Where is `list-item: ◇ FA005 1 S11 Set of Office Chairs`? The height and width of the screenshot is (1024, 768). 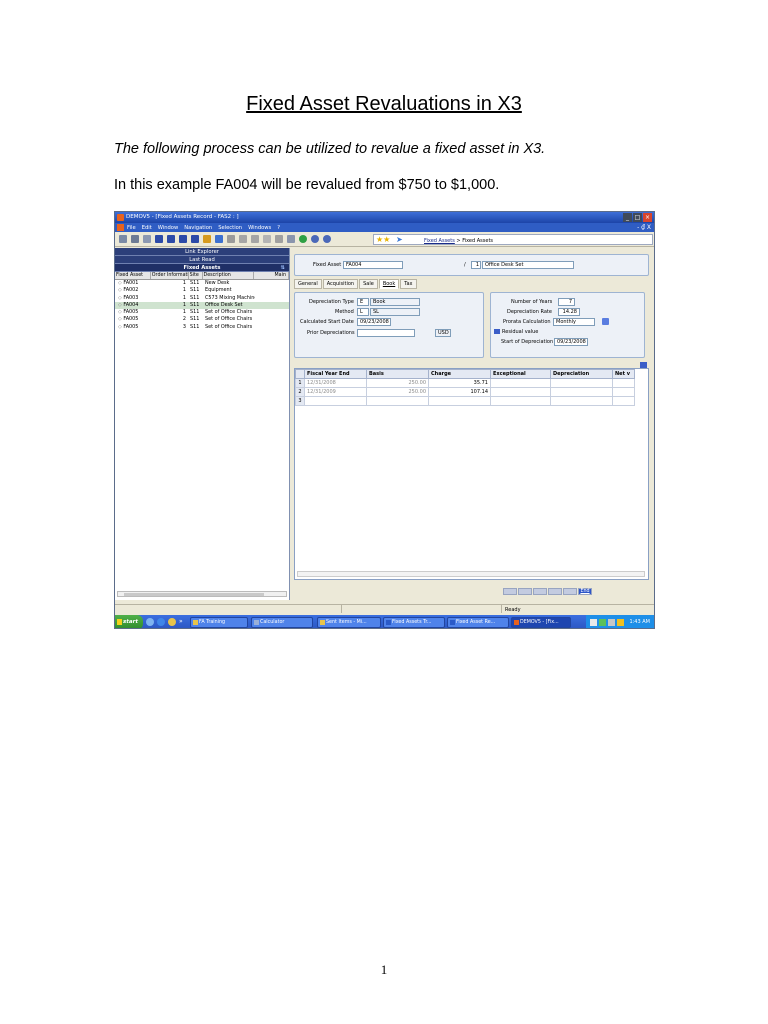
list-item: ◇ FA005 1 S11 Set of Office Chairs is located at coordinates (202, 312).